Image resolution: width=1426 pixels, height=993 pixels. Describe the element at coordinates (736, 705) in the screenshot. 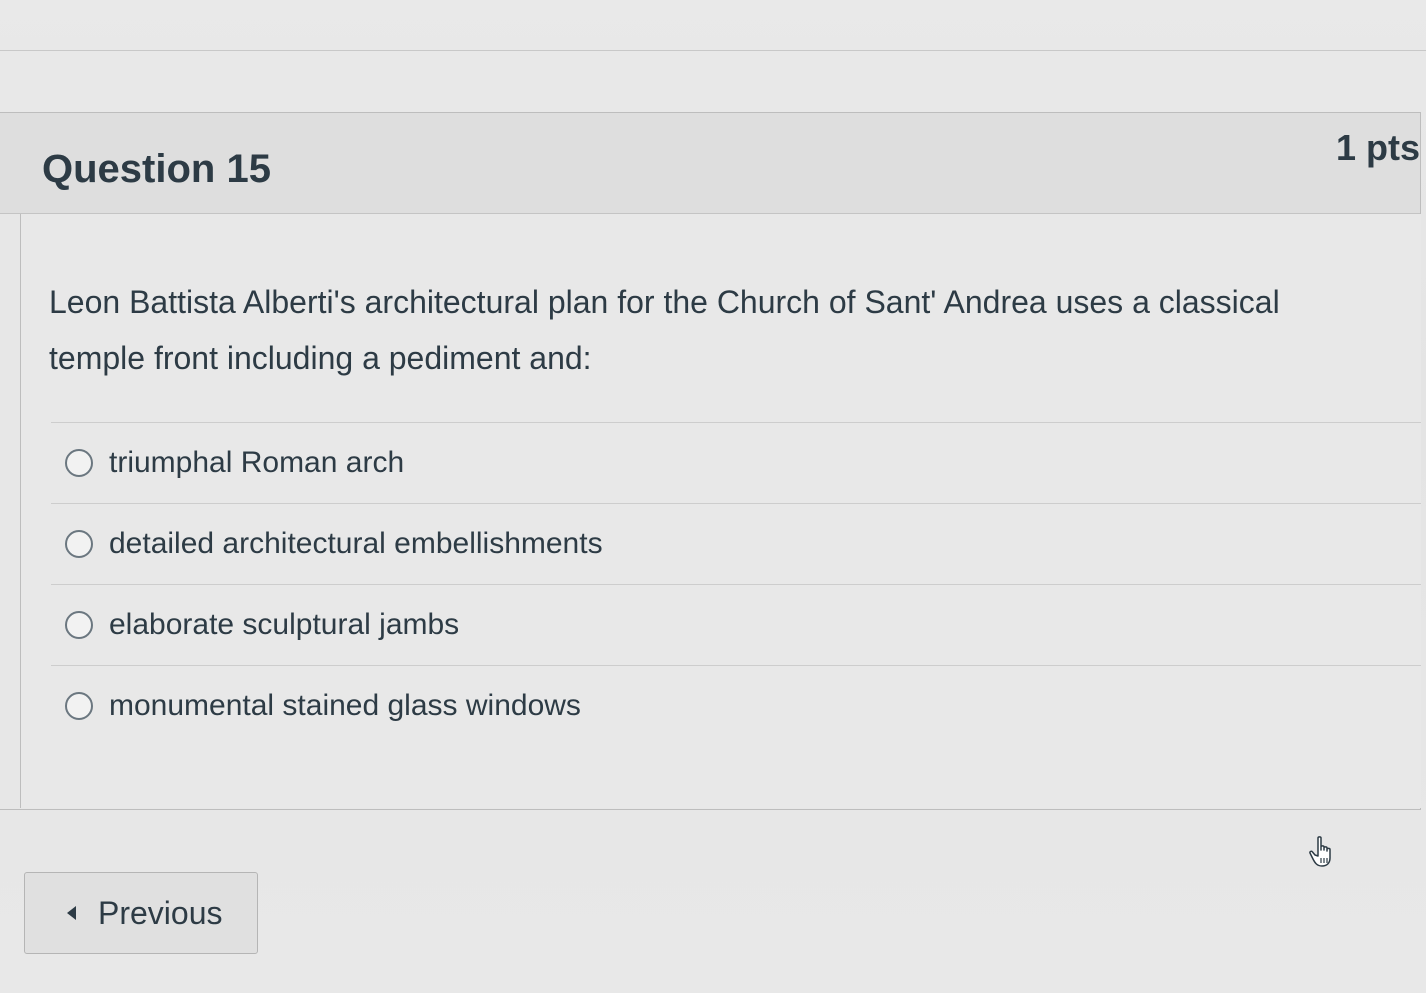

I see `answer-option: monumental stained glass windows` at that location.